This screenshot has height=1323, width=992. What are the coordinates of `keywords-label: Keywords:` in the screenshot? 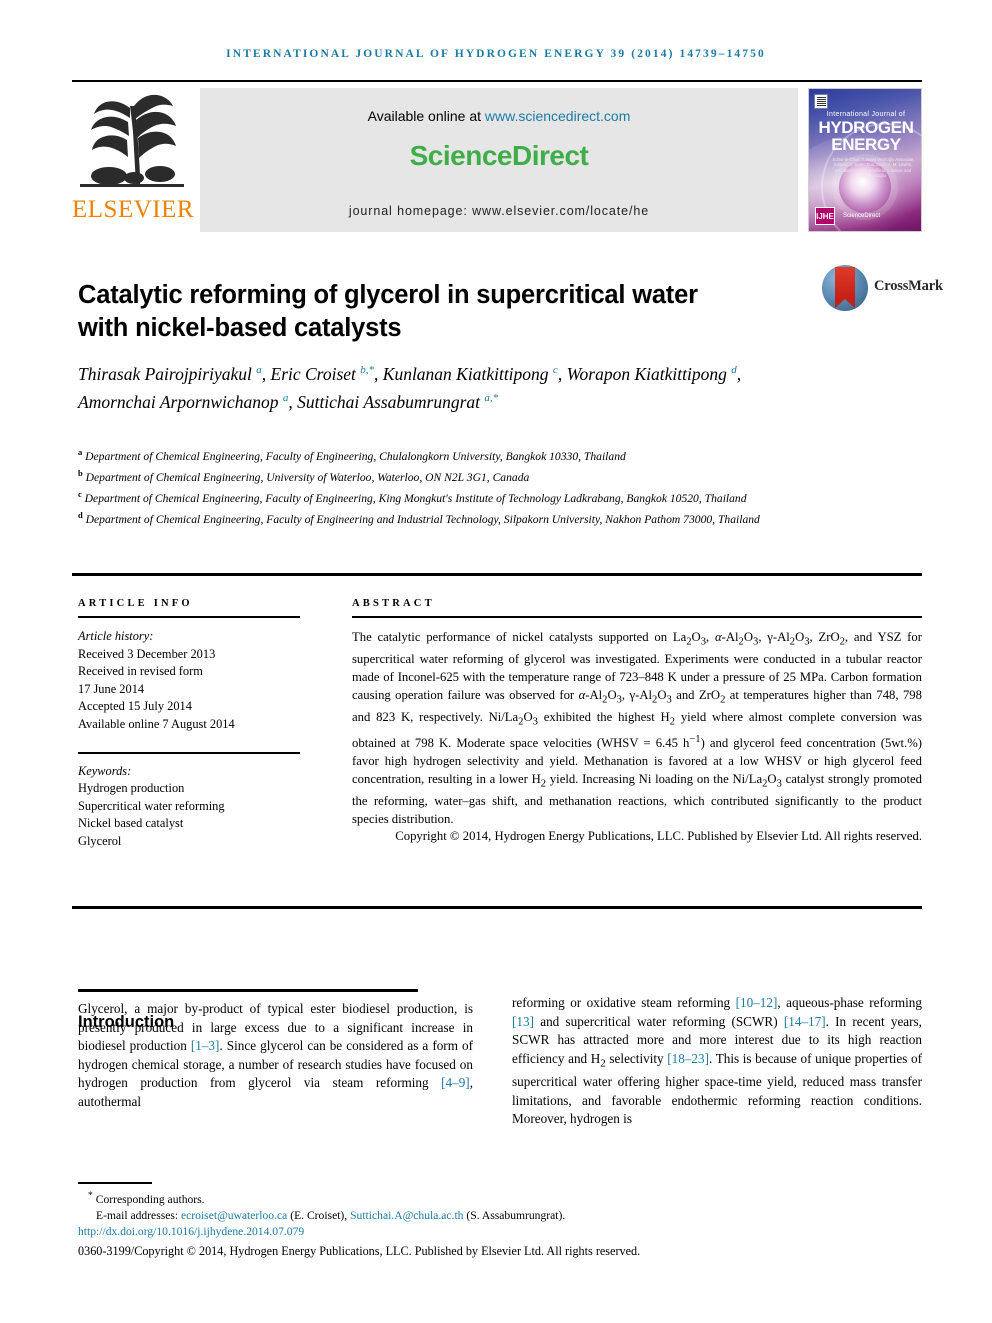 It's located at (105, 770).